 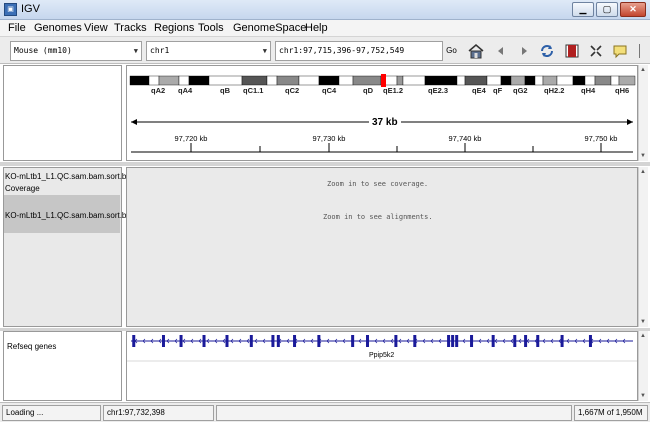 What do you see at coordinates (620, 51) in the screenshot?
I see `popup-text-icon` at bounding box center [620, 51].